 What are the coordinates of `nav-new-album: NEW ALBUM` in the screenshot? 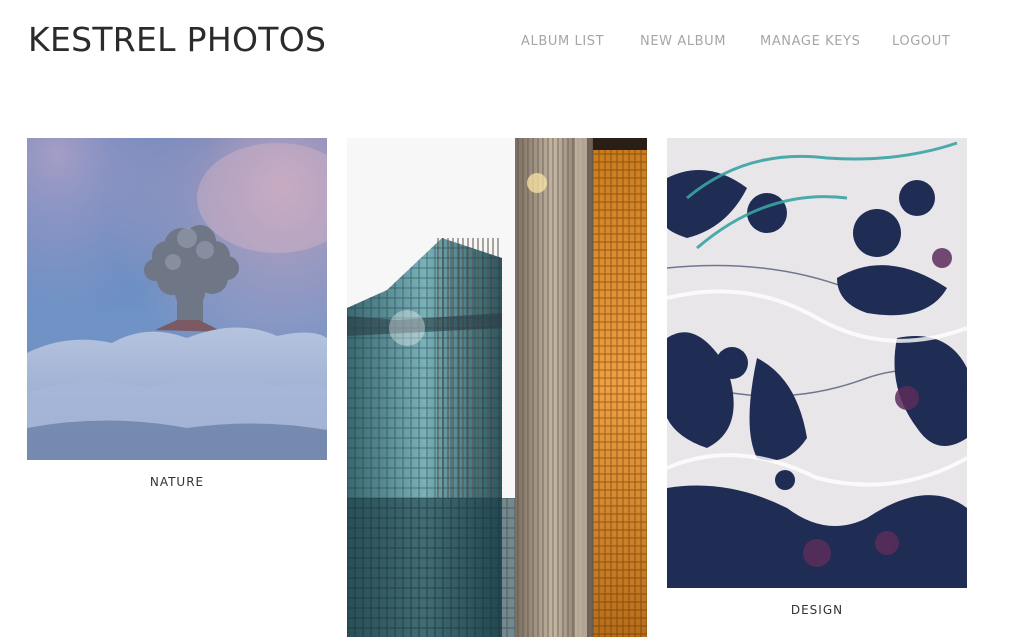 It's located at (683, 42).